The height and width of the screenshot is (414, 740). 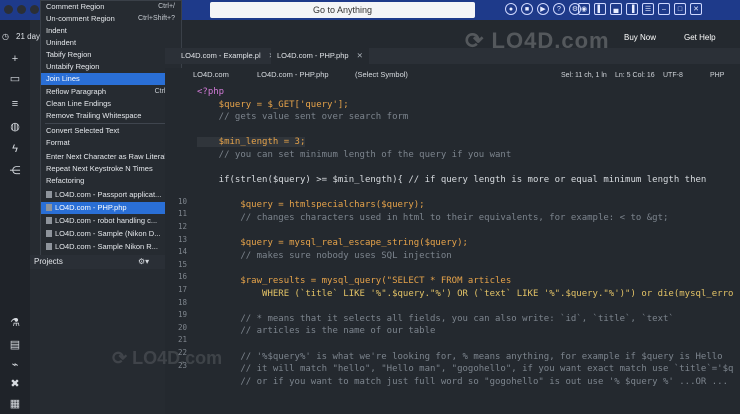 I want to click on menu-item-repeat-keystroke: Repeat Next Keystroke N Times, so click(x=111, y=169).